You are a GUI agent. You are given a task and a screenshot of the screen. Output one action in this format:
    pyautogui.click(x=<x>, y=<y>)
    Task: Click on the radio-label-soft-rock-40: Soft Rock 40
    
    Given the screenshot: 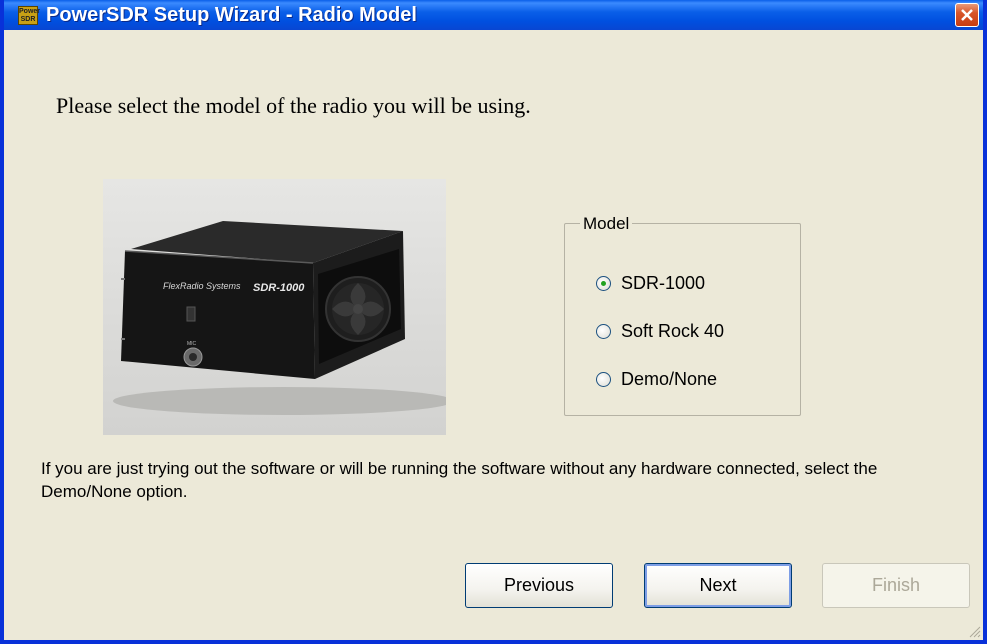 What is the action you would take?
    pyautogui.click(x=673, y=330)
    